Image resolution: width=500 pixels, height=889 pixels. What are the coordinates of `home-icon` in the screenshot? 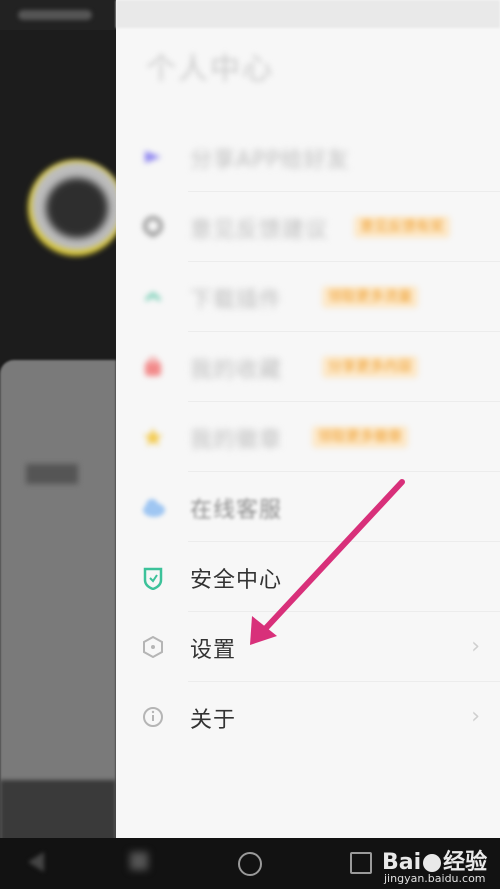 It's located at (250, 864).